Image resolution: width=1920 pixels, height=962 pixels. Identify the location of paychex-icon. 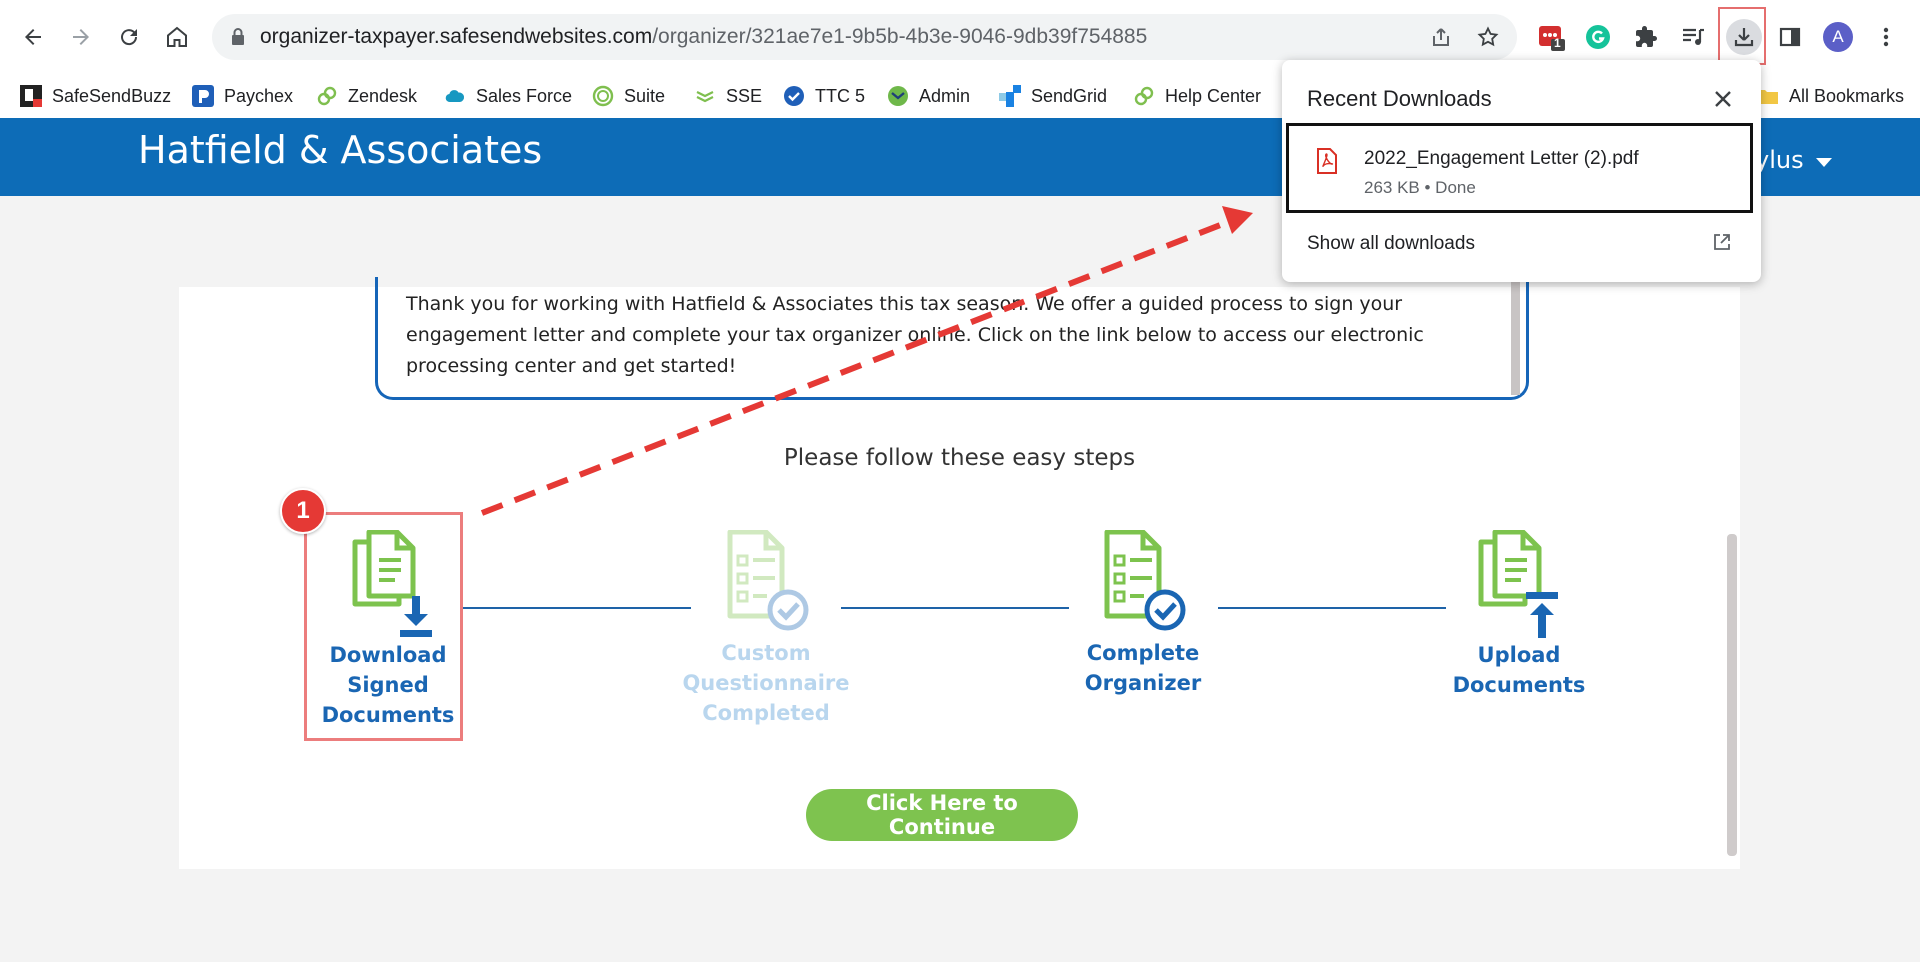
(203, 96).